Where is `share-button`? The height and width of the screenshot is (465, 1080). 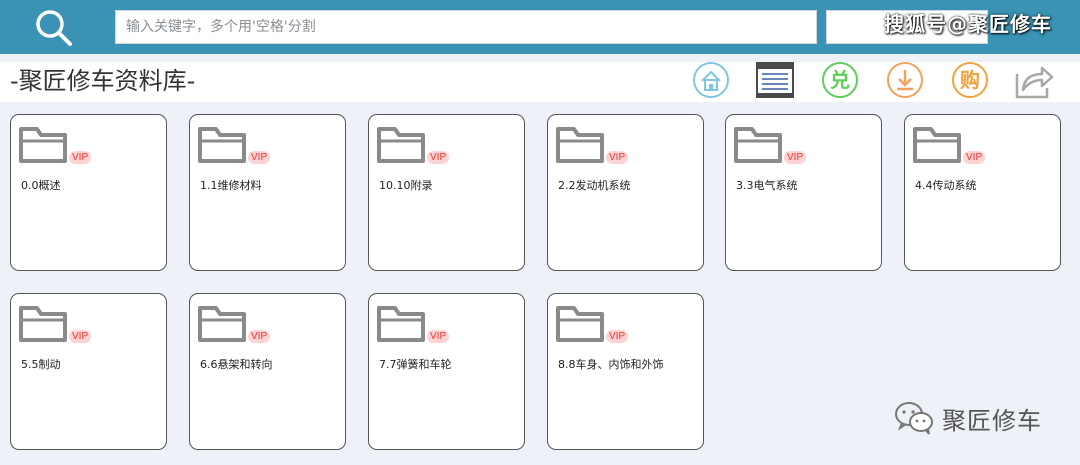
share-button is located at coordinates (1034, 80).